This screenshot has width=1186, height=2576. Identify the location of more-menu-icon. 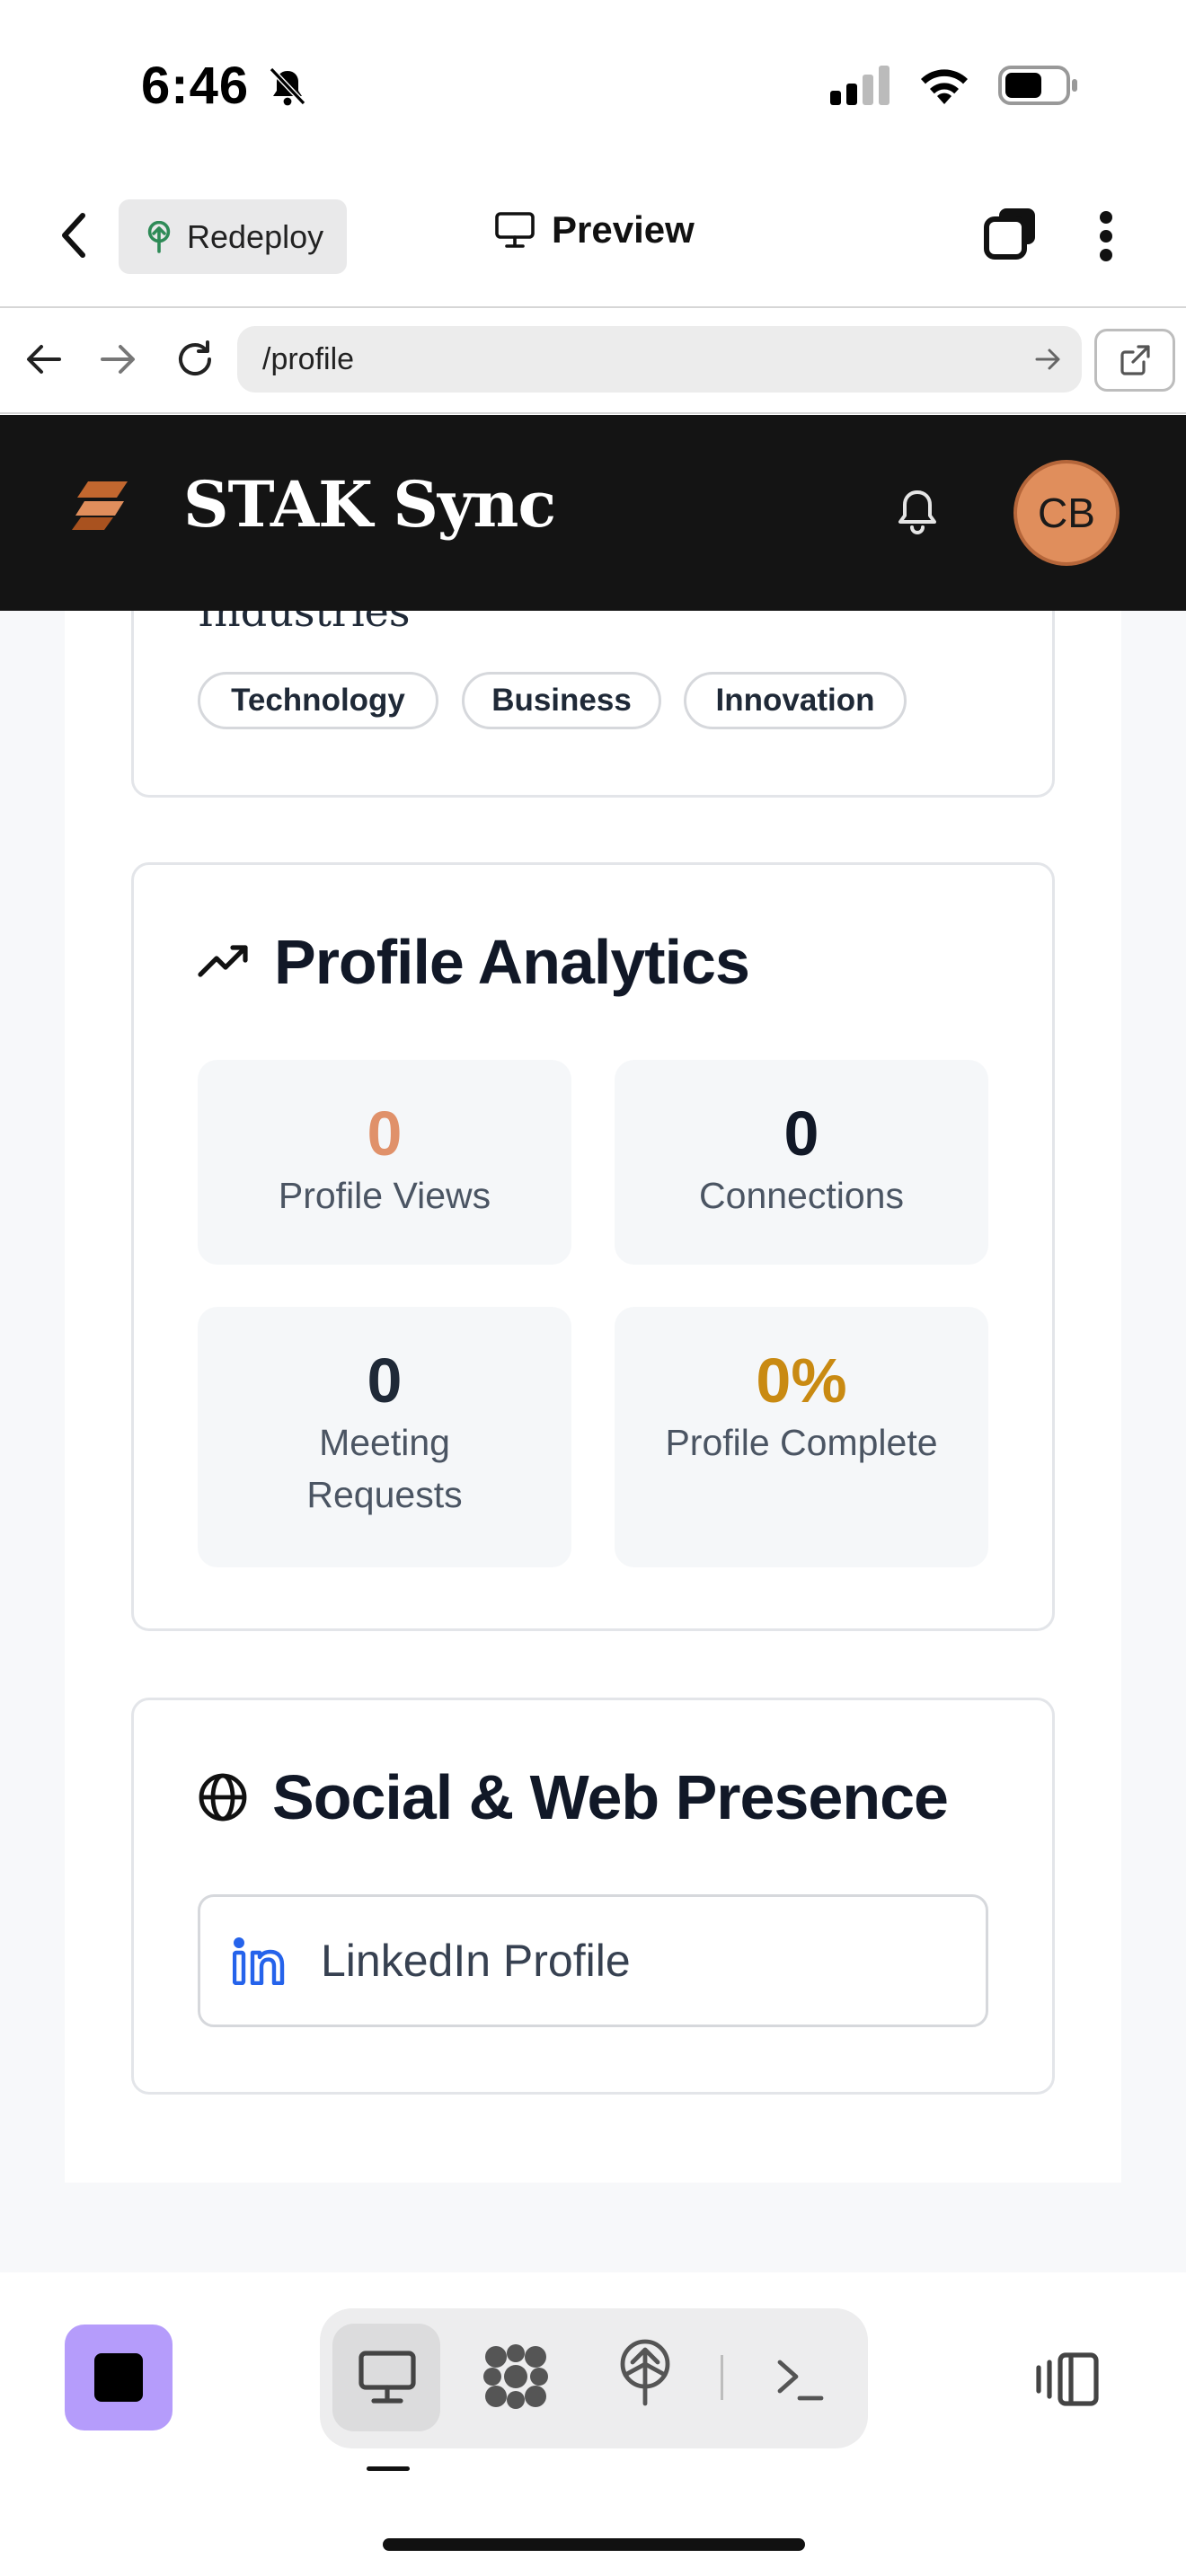
(1106, 236).